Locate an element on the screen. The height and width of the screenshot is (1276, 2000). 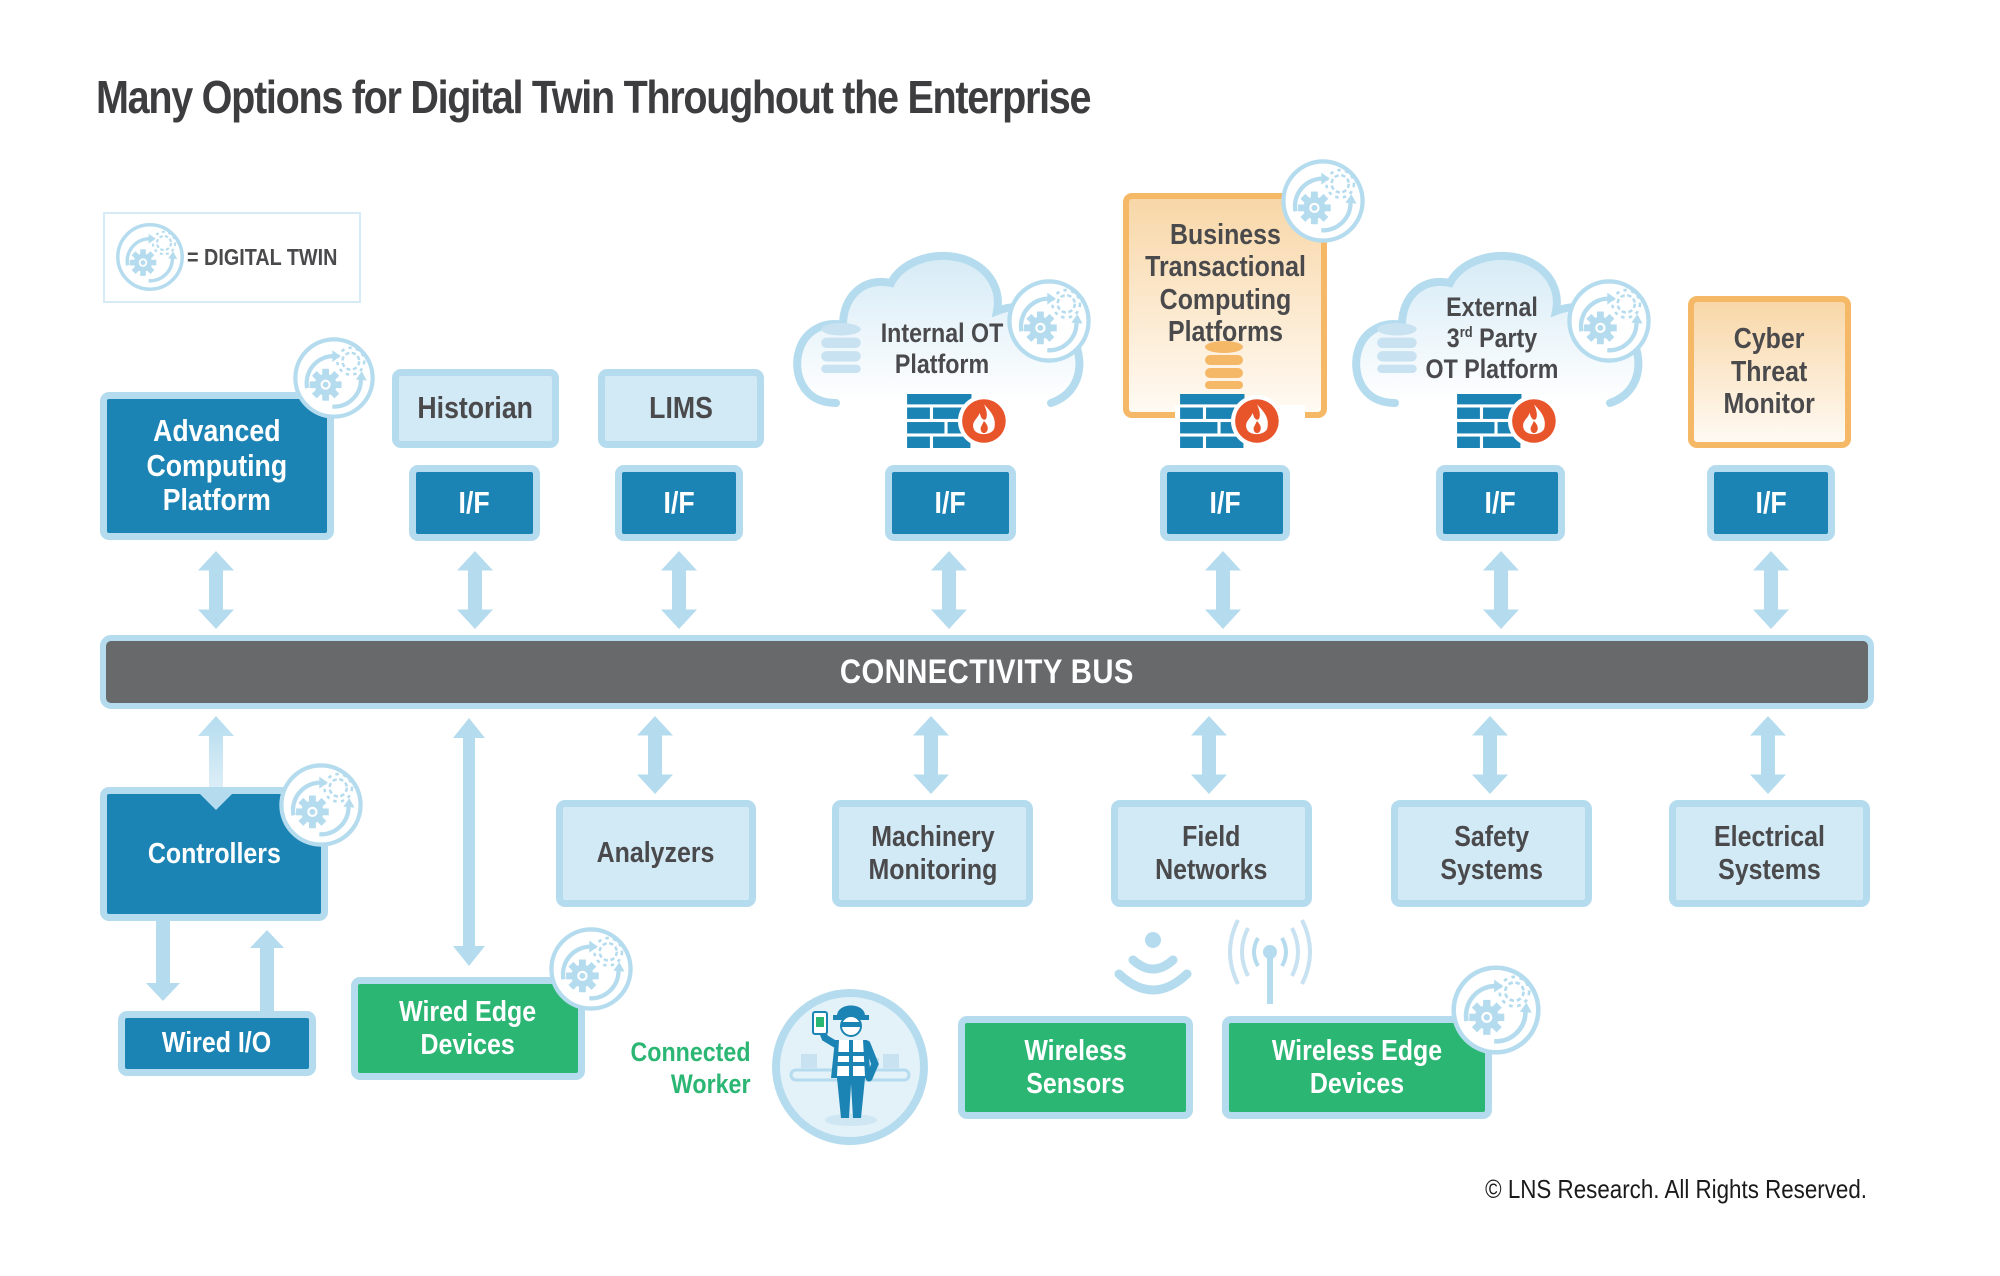
machinery-monitoring: Machinery Monitoring is located at coordinates (932, 853).